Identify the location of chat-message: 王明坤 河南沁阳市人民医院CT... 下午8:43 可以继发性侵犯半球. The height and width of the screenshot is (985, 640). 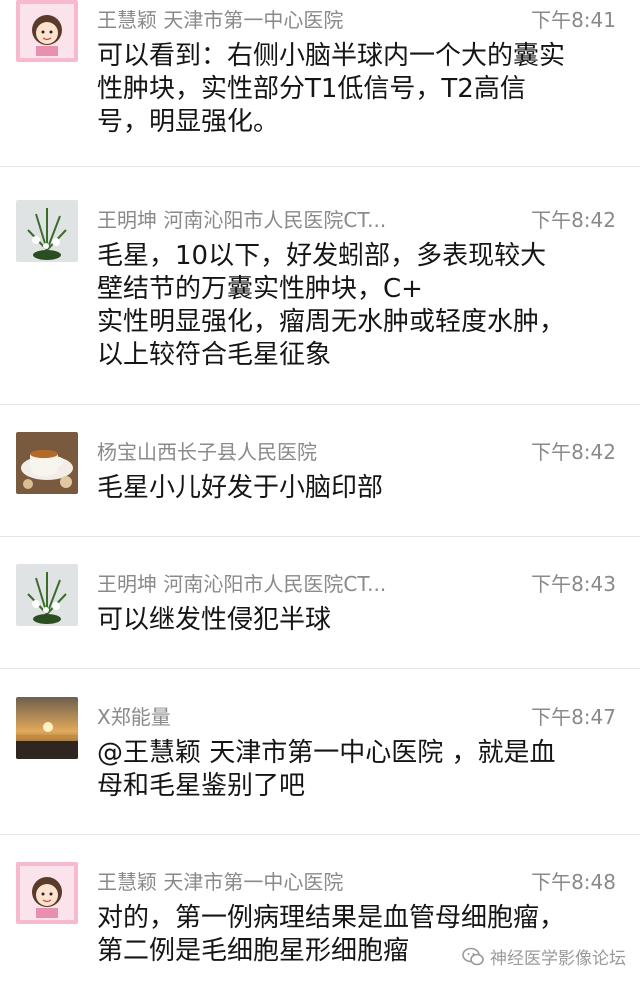
(320, 616).